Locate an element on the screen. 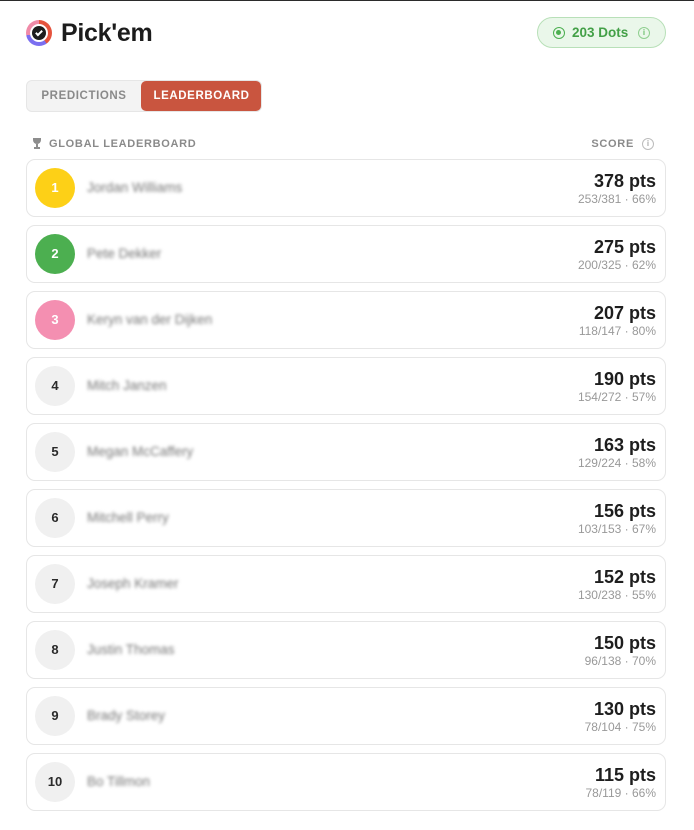  leaderboard-title: GLOBAL LEADERBOARD is located at coordinates (123, 144).